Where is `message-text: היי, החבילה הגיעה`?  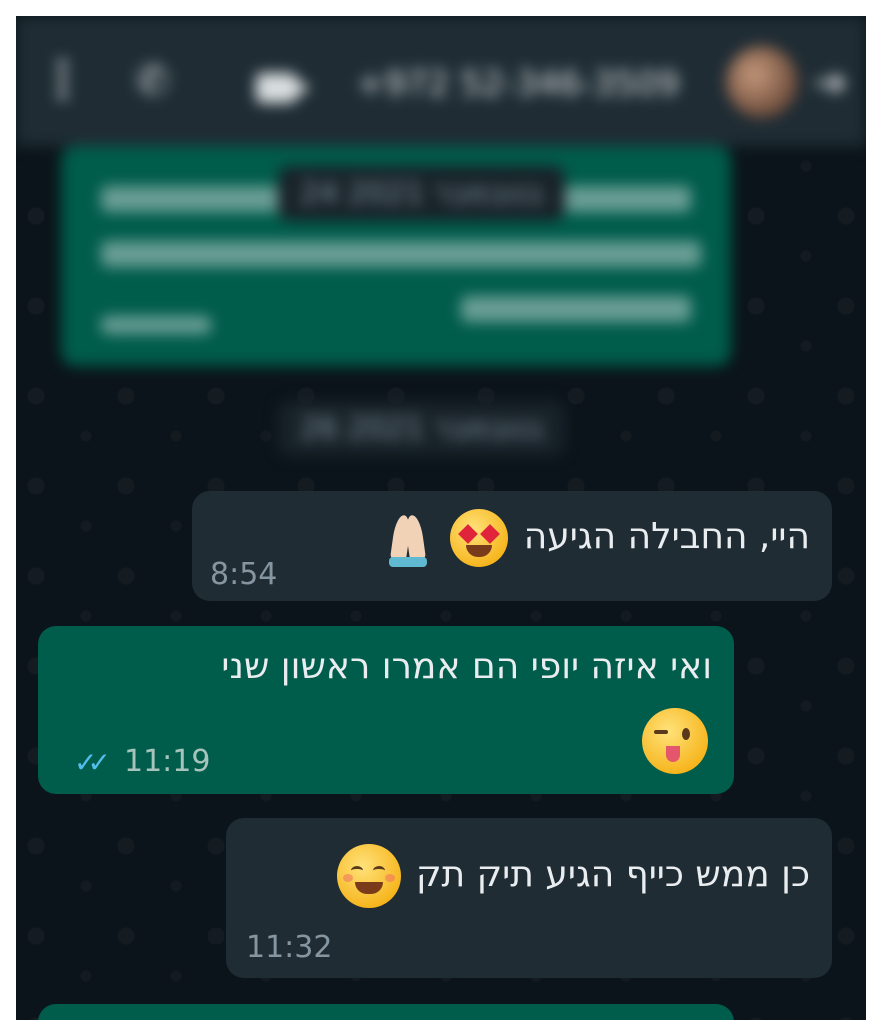 message-text: היי, החבילה הגיעה is located at coordinates (598, 538).